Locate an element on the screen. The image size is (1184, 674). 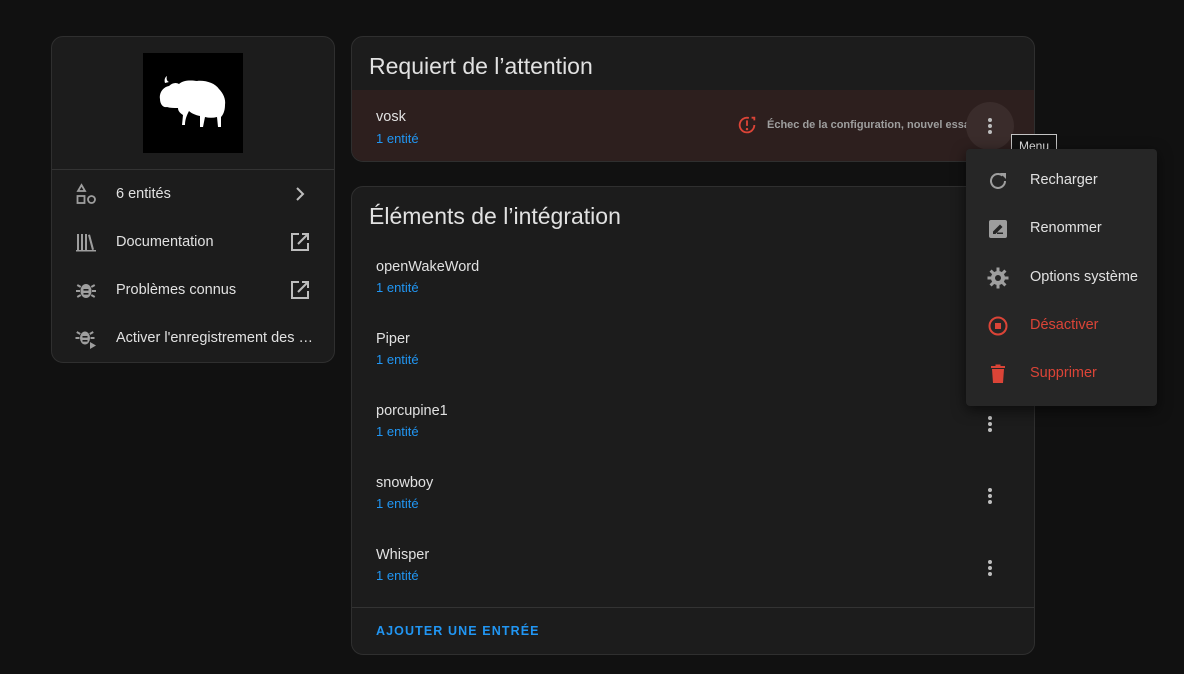
documentation-link: Documentation is located at coordinates (193, 242).